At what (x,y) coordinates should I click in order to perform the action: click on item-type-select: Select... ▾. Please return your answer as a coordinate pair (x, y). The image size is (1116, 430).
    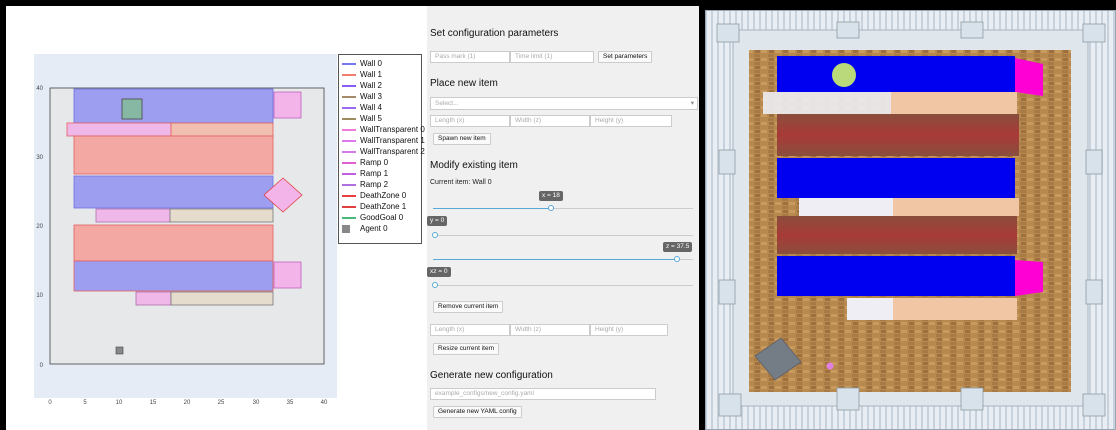
    Looking at the image, I should click on (564, 103).